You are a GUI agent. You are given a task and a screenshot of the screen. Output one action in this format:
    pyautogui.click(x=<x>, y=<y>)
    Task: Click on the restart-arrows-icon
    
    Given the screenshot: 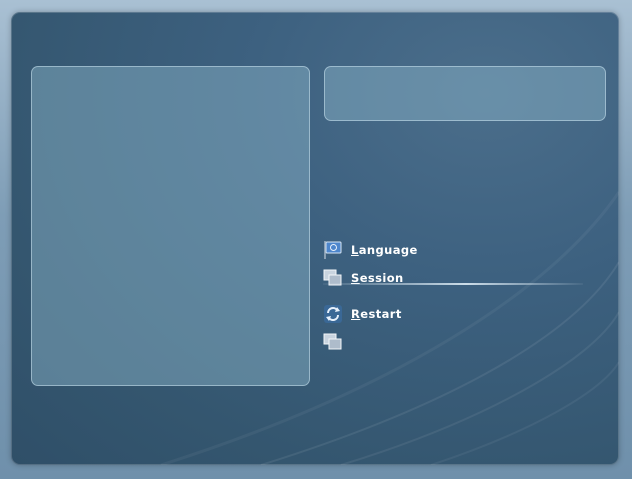 What is the action you would take?
    pyautogui.click(x=333, y=314)
    